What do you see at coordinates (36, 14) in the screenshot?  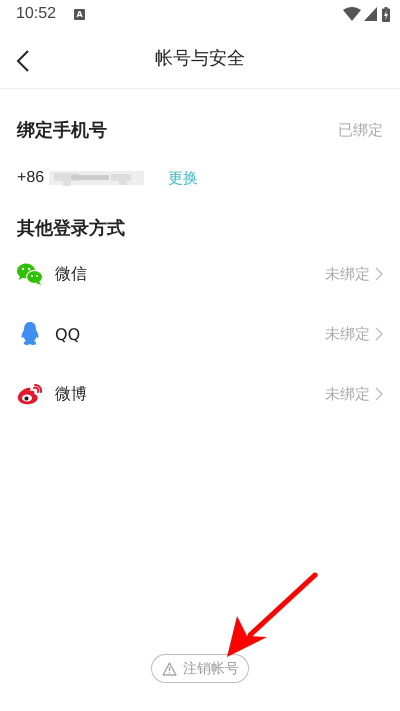 I see `status-time: 10:52` at bounding box center [36, 14].